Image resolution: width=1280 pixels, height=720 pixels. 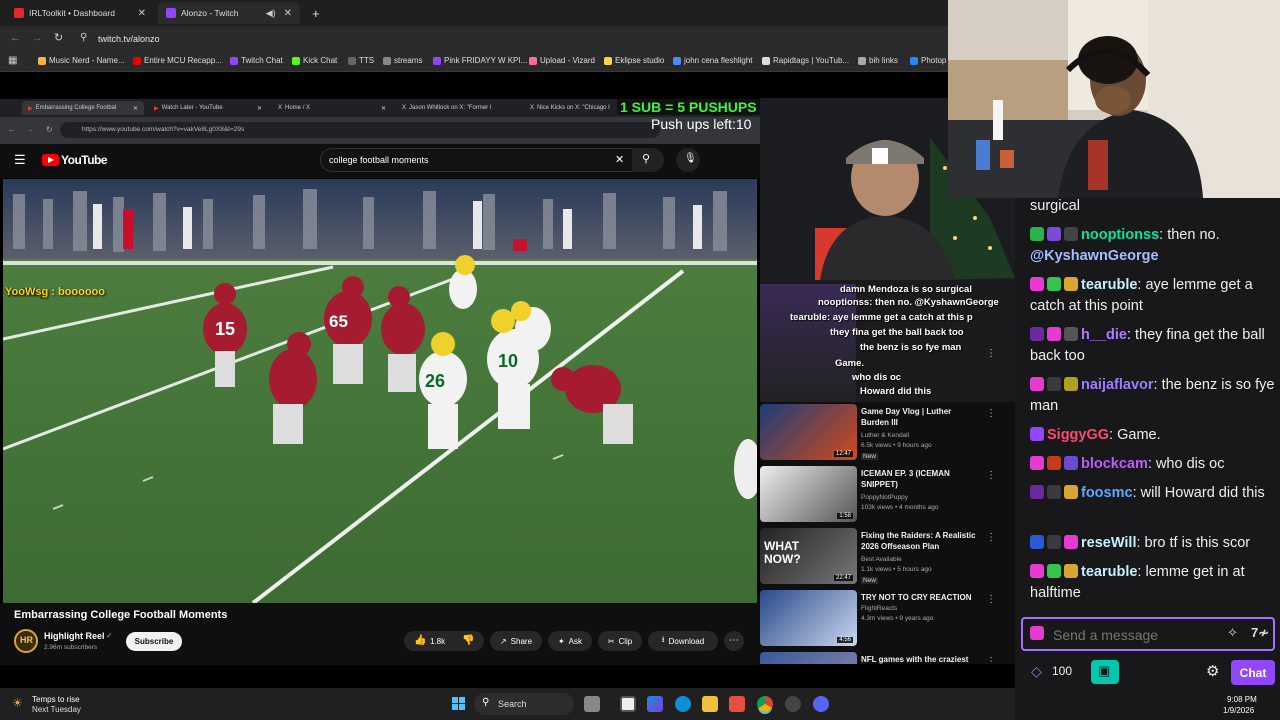 What do you see at coordinates (12, 60) in the screenshot?
I see `apps-icon: ▦` at bounding box center [12, 60].